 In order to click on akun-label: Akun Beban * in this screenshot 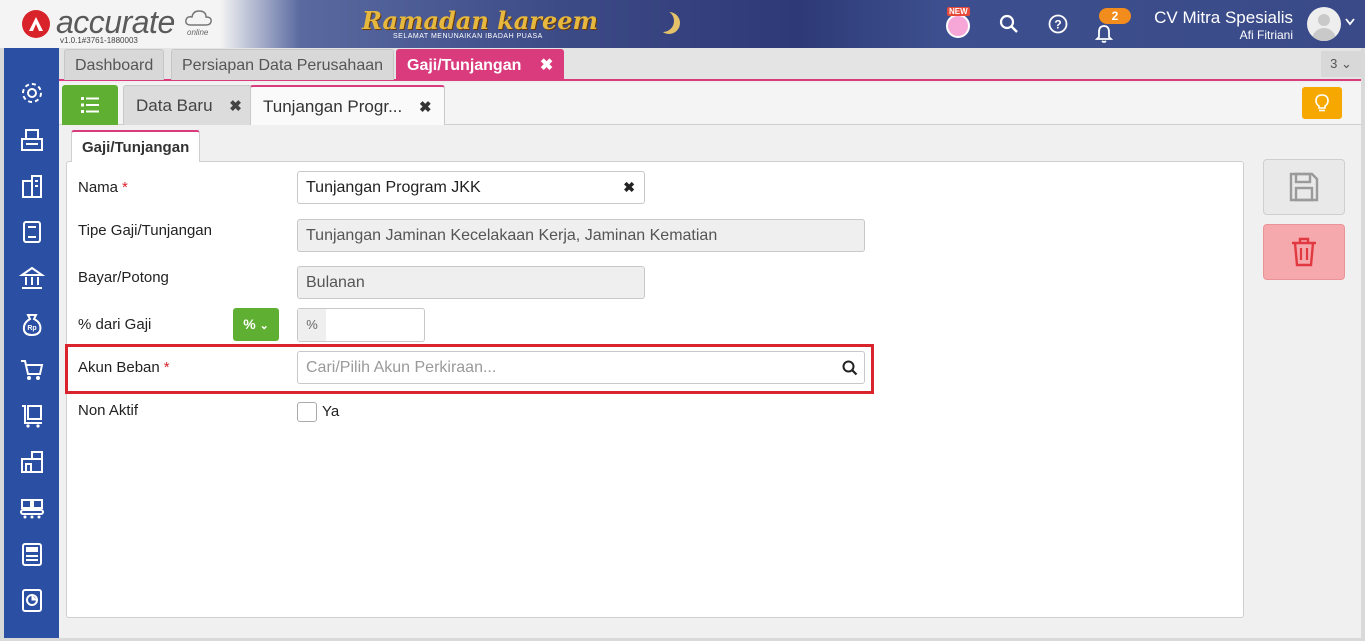, I will do `click(124, 367)`.